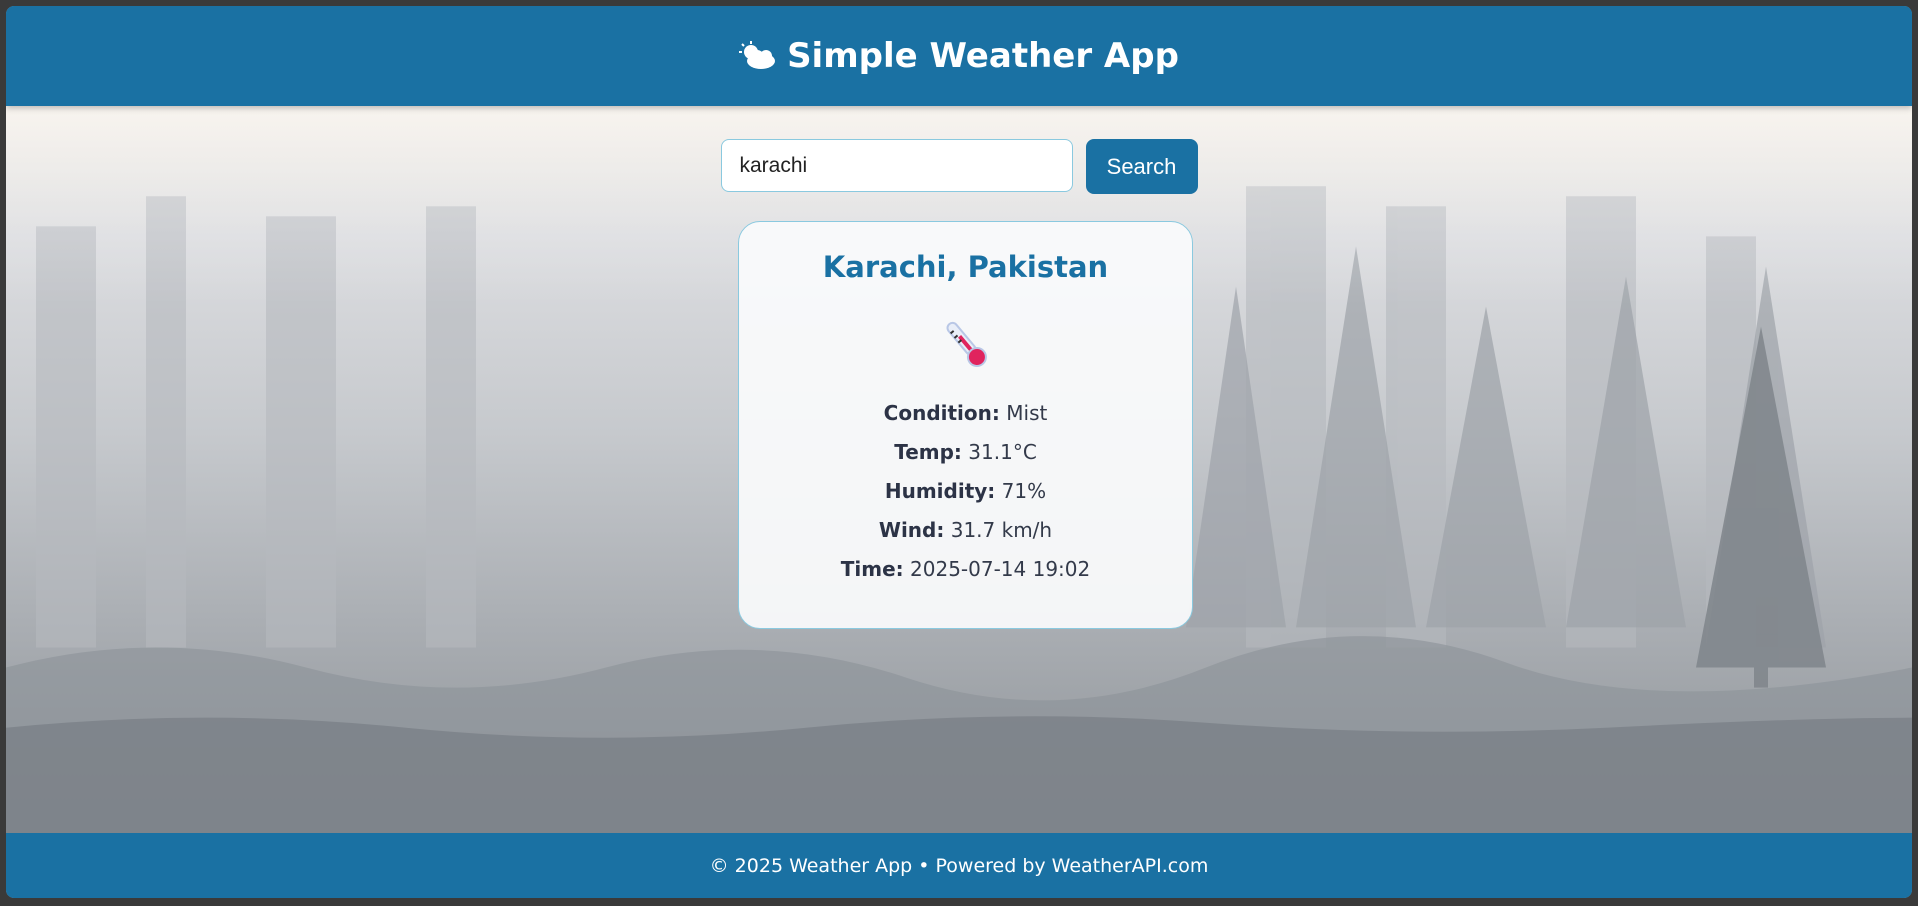  I want to click on wind-value: 31.7 km/h, so click(1001, 530).